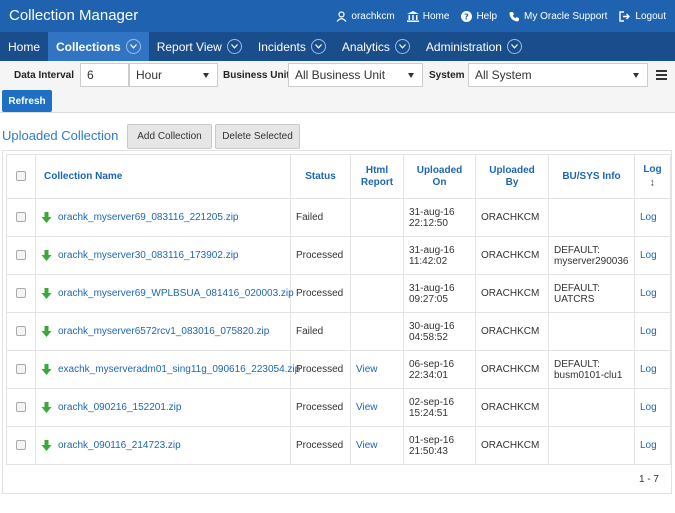  Describe the element at coordinates (412, 16) in the screenshot. I see `bank-icon` at that location.